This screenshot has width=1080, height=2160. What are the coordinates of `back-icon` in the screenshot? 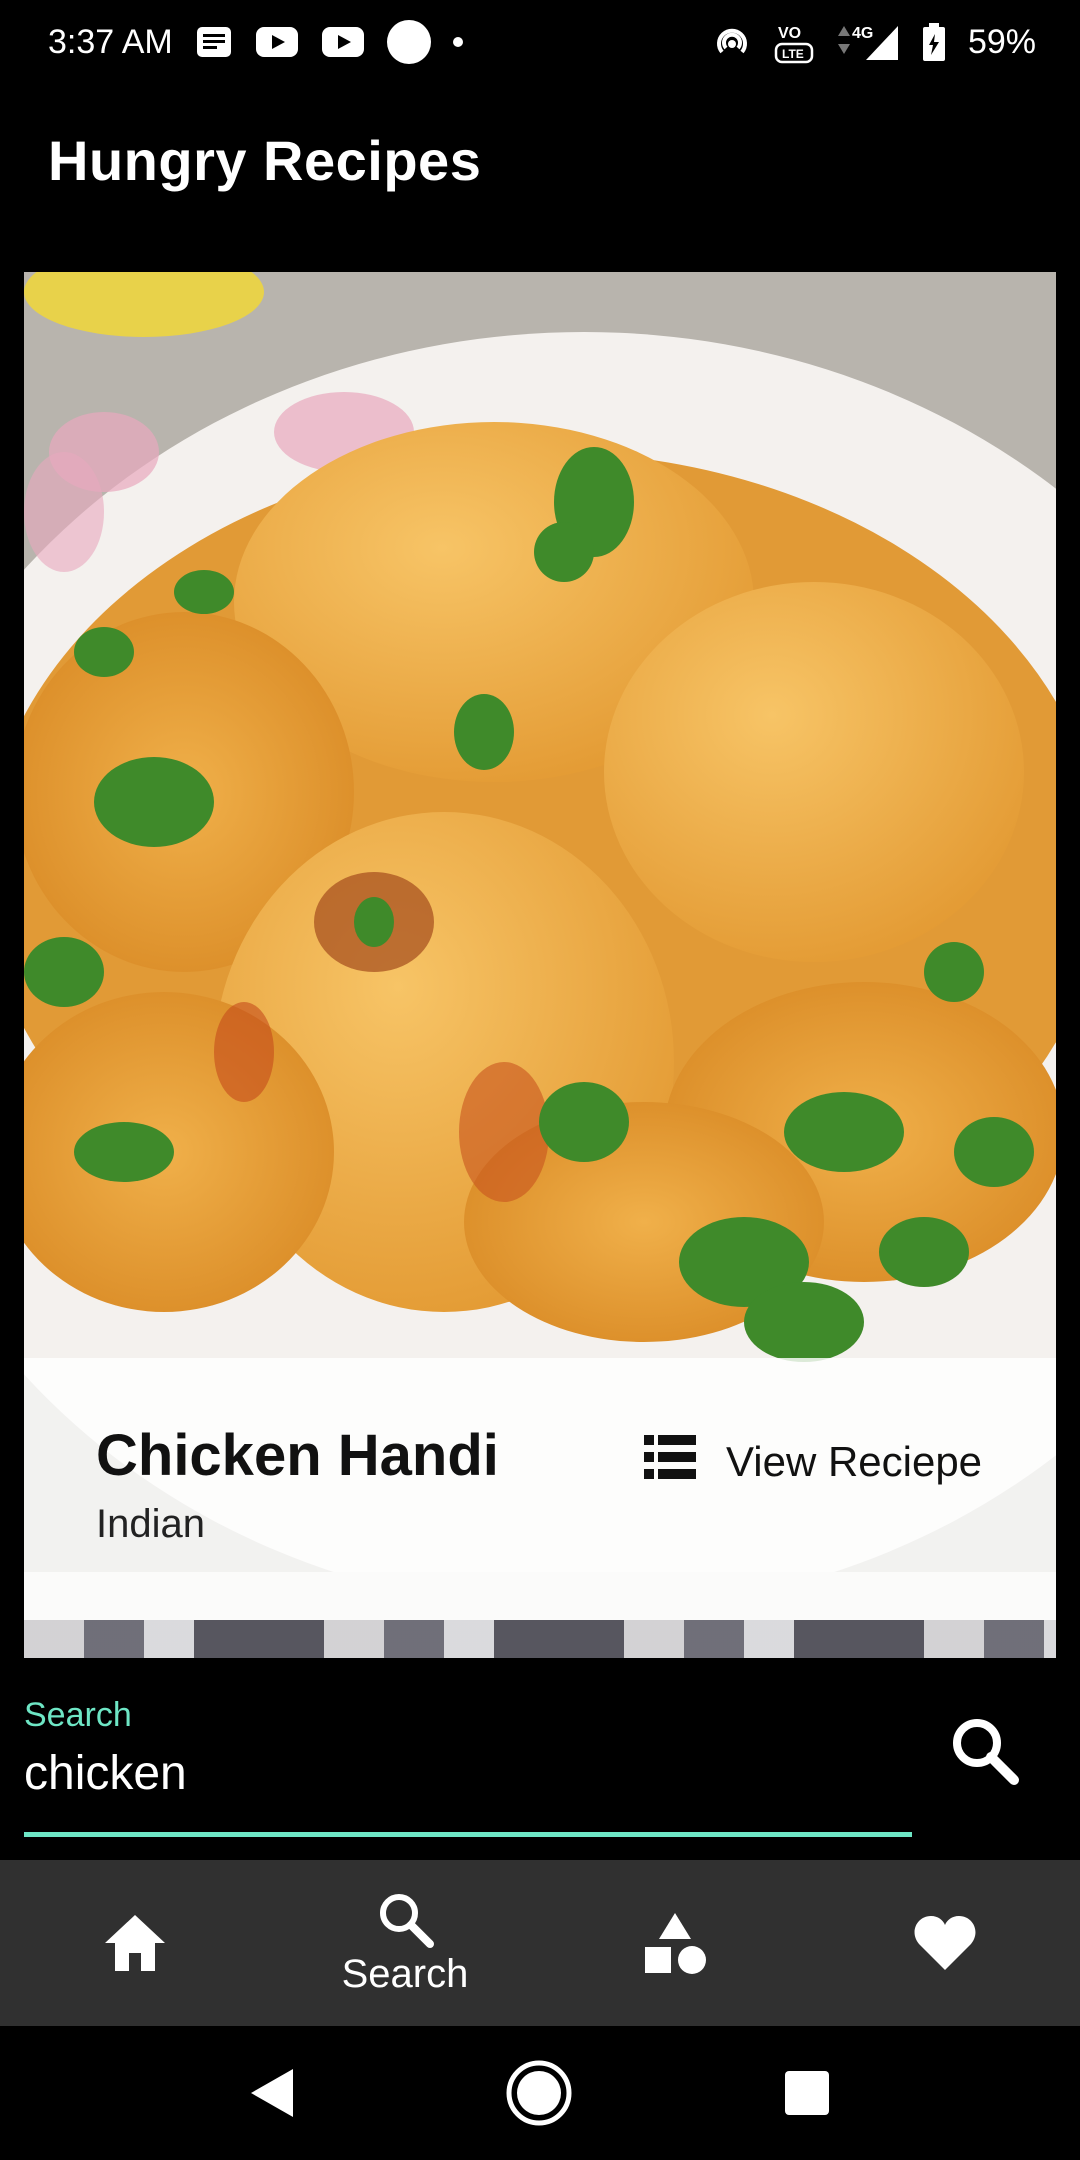 It's located at (272, 2093).